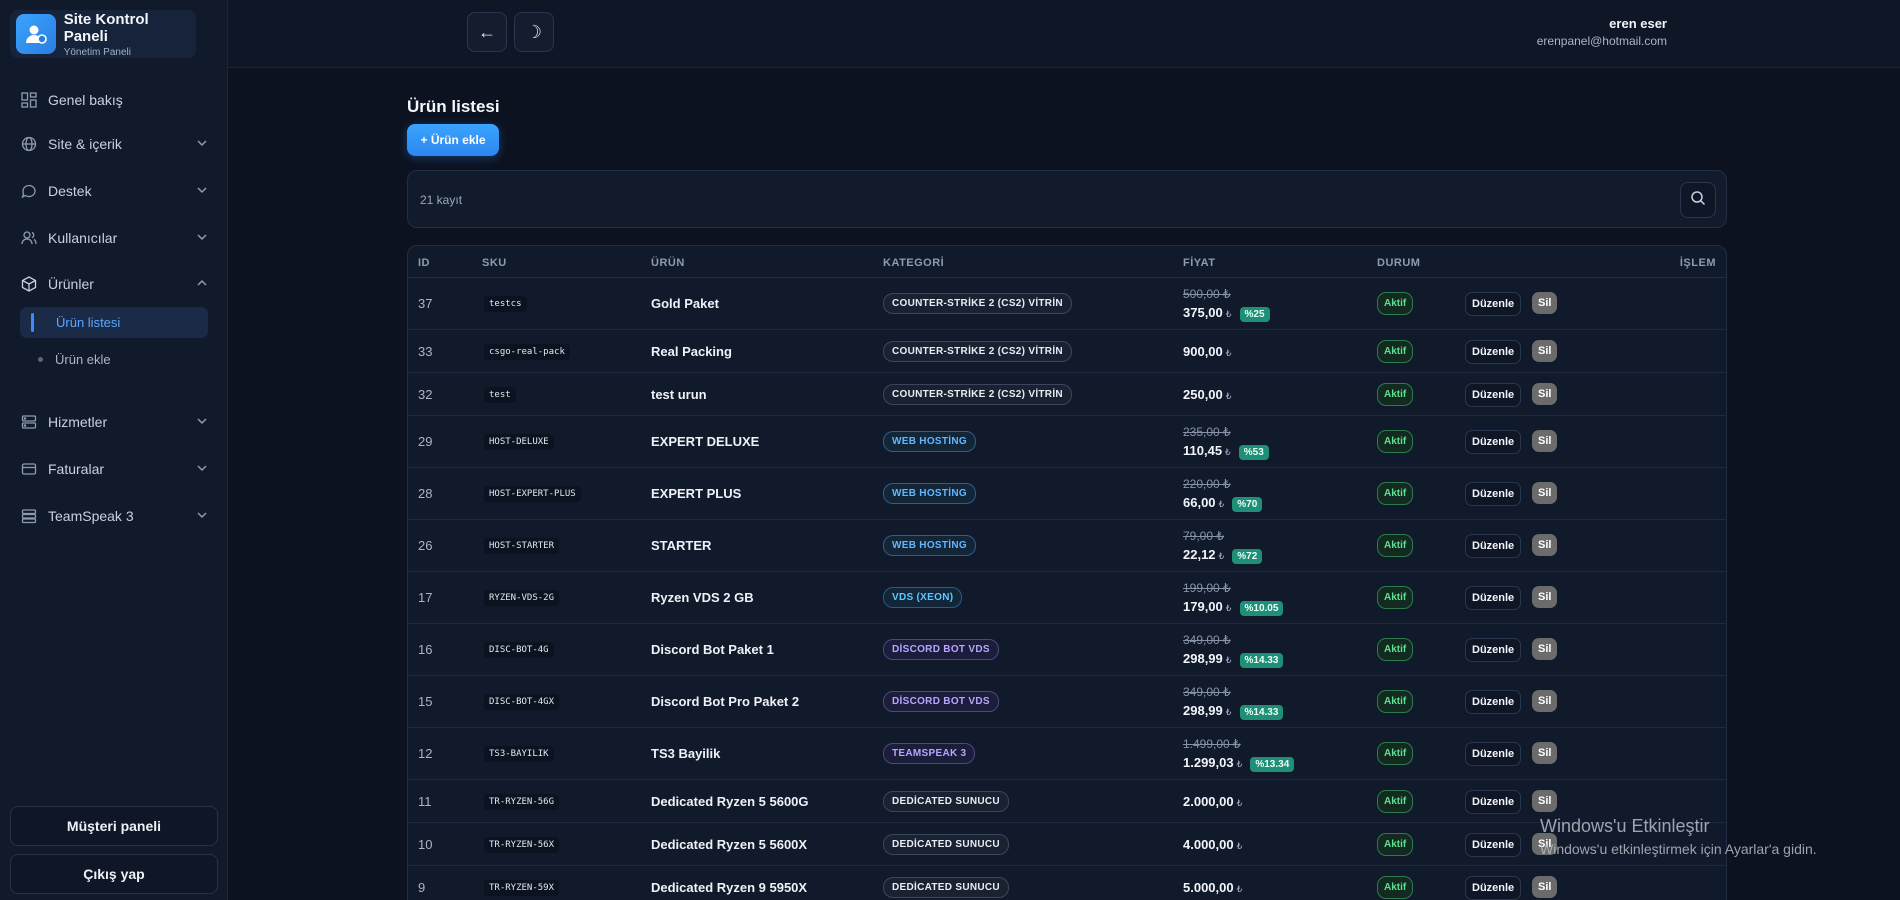 This screenshot has width=1900, height=900. I want to click on sidebar-subitem-add-product: Ürün ekle, so click(74, 359).